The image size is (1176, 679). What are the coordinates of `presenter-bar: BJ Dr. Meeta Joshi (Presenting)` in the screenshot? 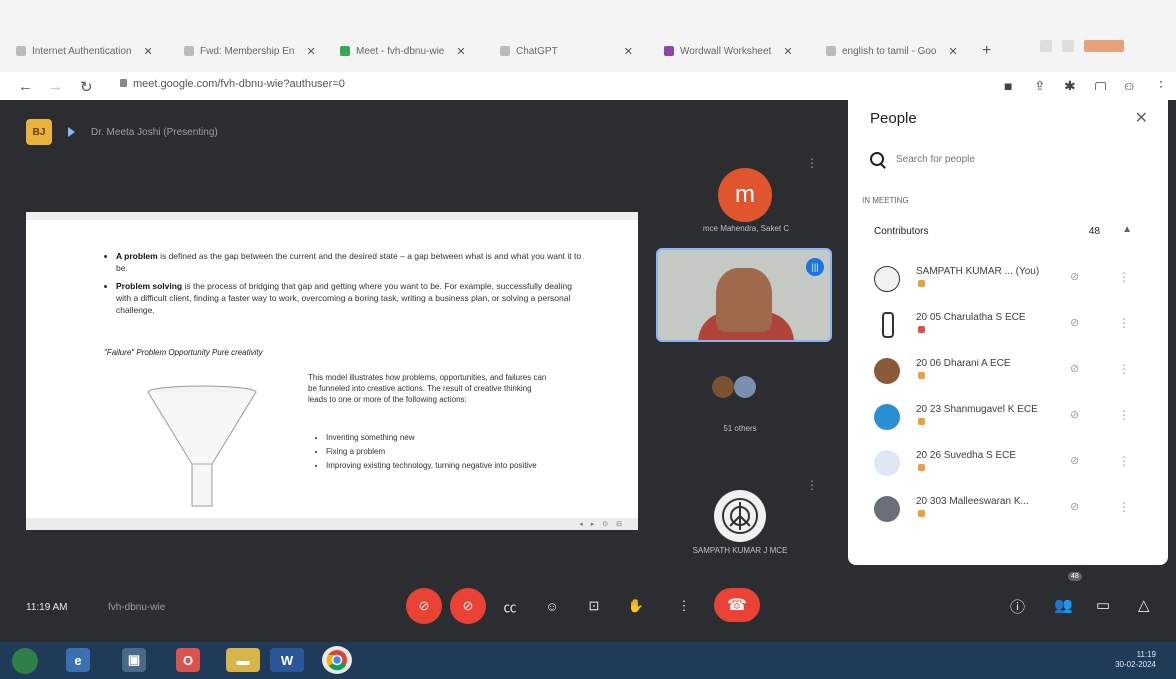 It's located at (122, 132).